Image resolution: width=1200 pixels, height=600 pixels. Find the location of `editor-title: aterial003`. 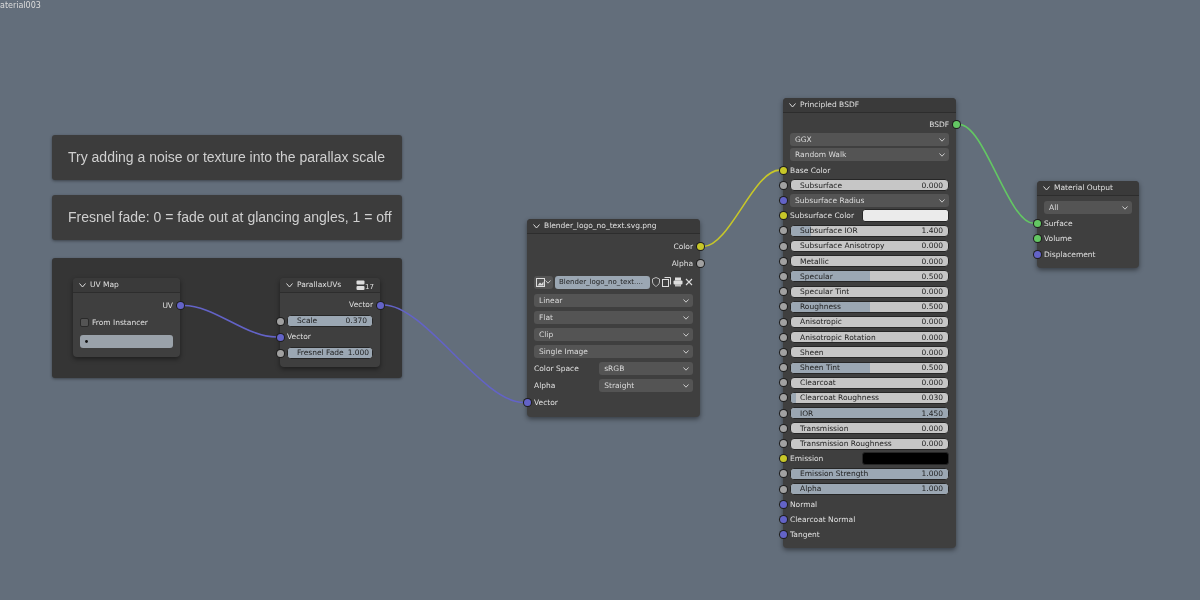

editor-title: aterial003 is located at coordinates (20, 6).